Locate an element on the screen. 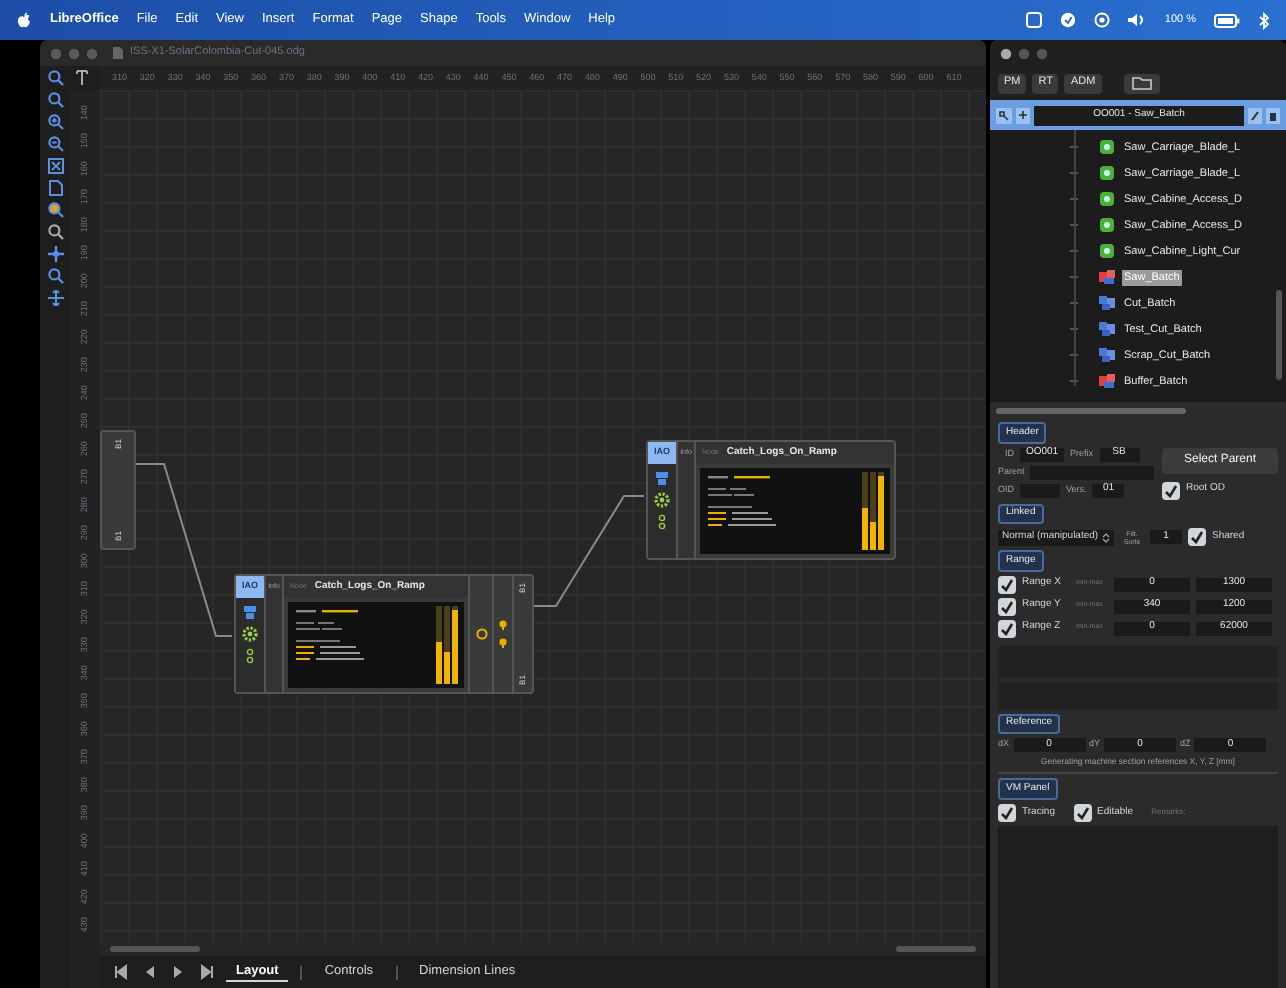  move-icon is located at coordinates (55, 298).